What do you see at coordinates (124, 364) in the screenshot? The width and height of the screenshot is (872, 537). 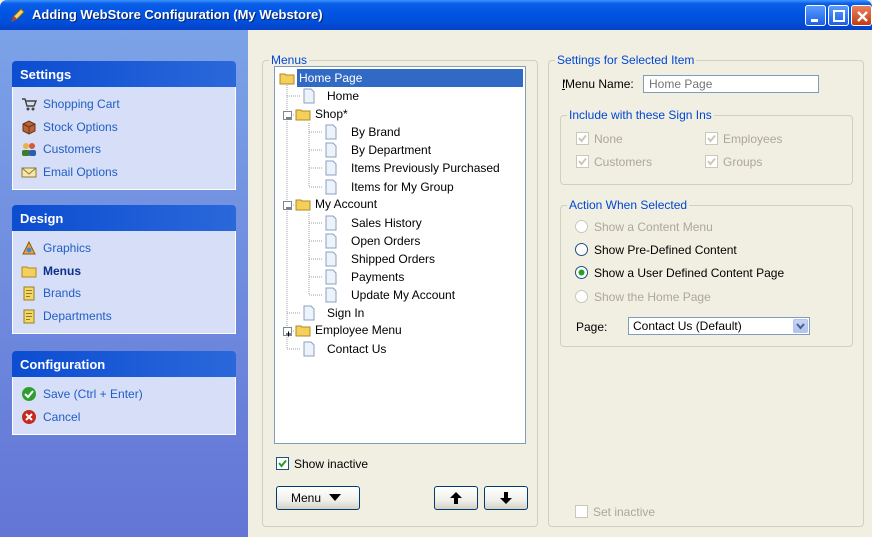 I see `configuration-group-header: Configuration` at bounding box center [124, 364].